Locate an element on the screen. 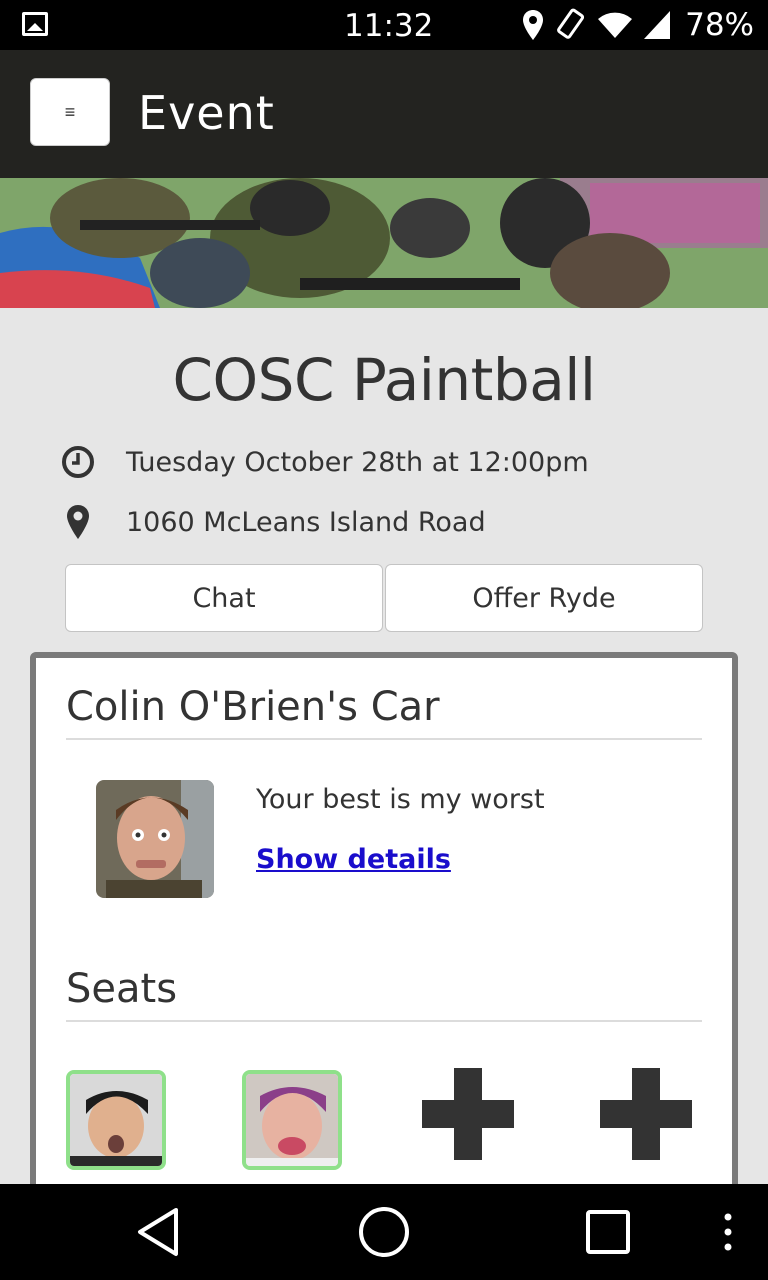 This screenshot has width=768, height=1280. navigation-bar is located at coordinates (384, 1232).